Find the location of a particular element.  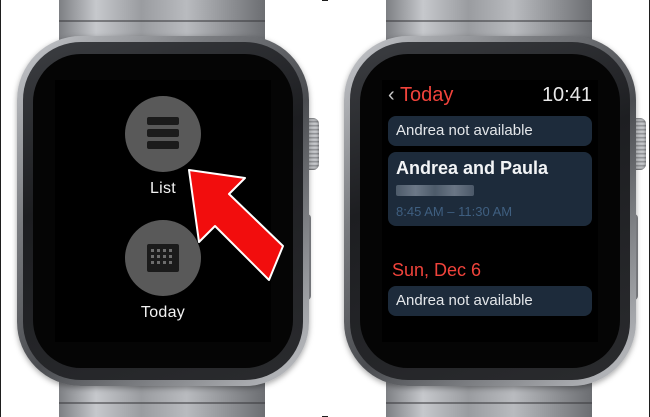

event-time: 8:45 AM – 11:30 AM is located at coordinates (454, 211).